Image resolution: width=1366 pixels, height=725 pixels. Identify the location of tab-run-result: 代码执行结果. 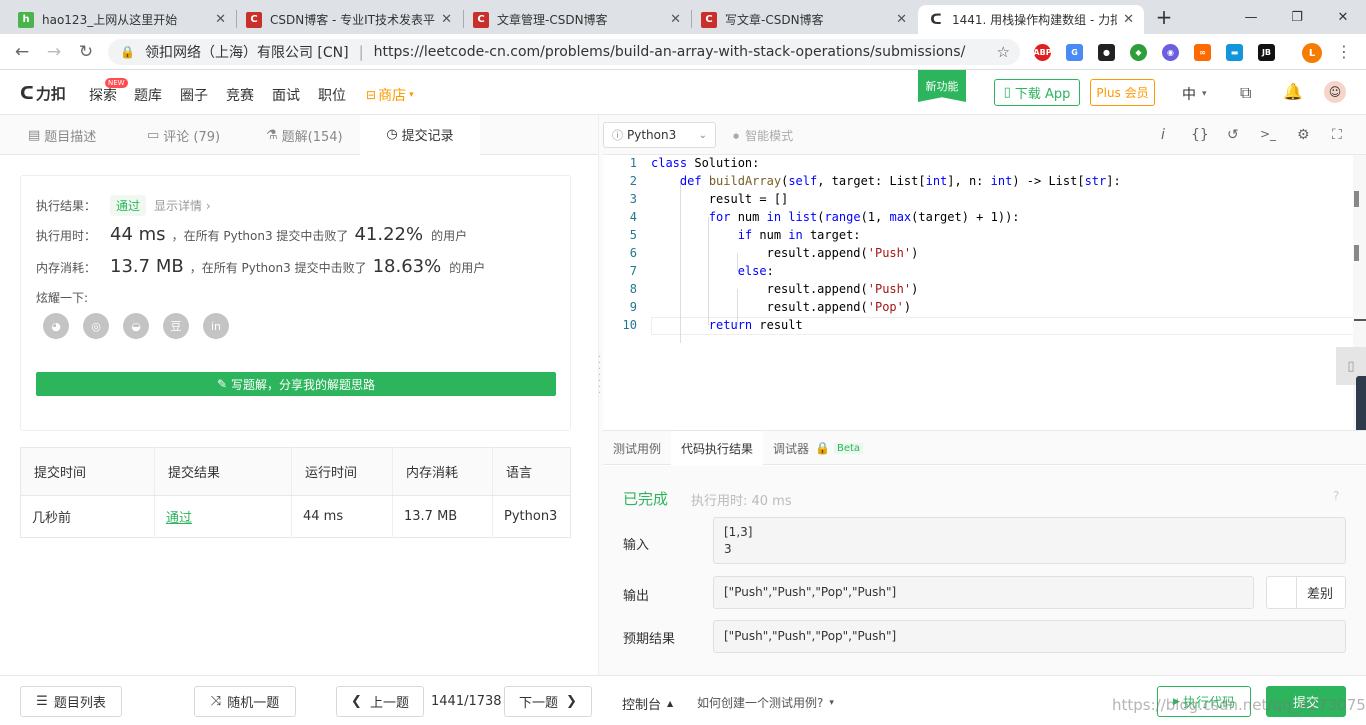
(717, 448).